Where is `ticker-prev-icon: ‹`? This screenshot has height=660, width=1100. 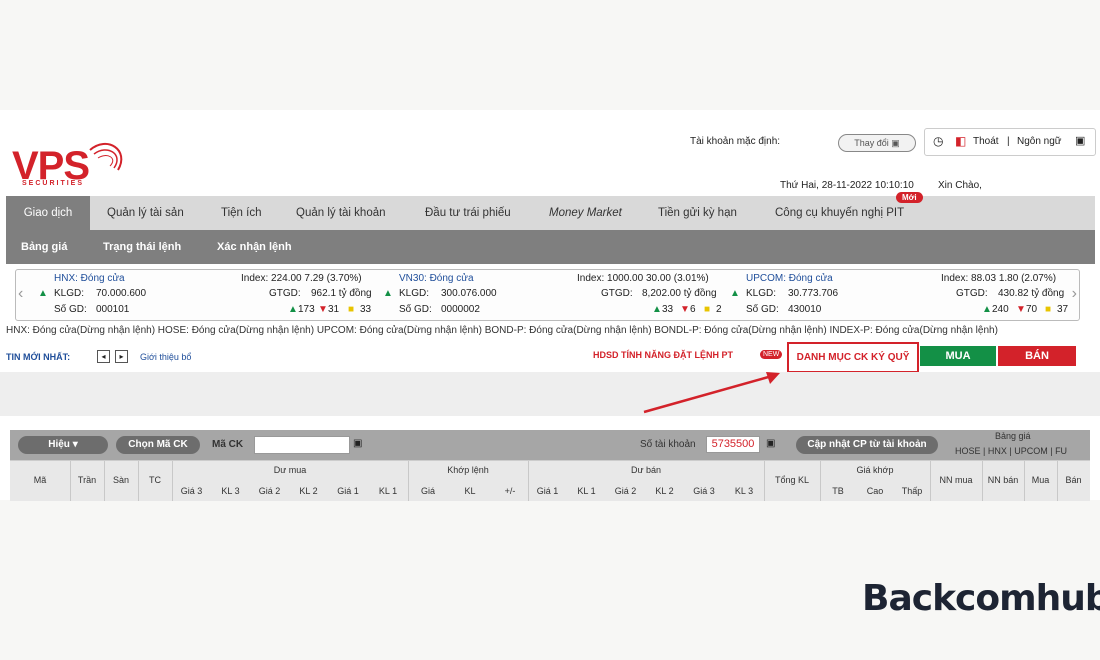 ticker-prev-icon: ‹ is located at coordinates (20, 294).